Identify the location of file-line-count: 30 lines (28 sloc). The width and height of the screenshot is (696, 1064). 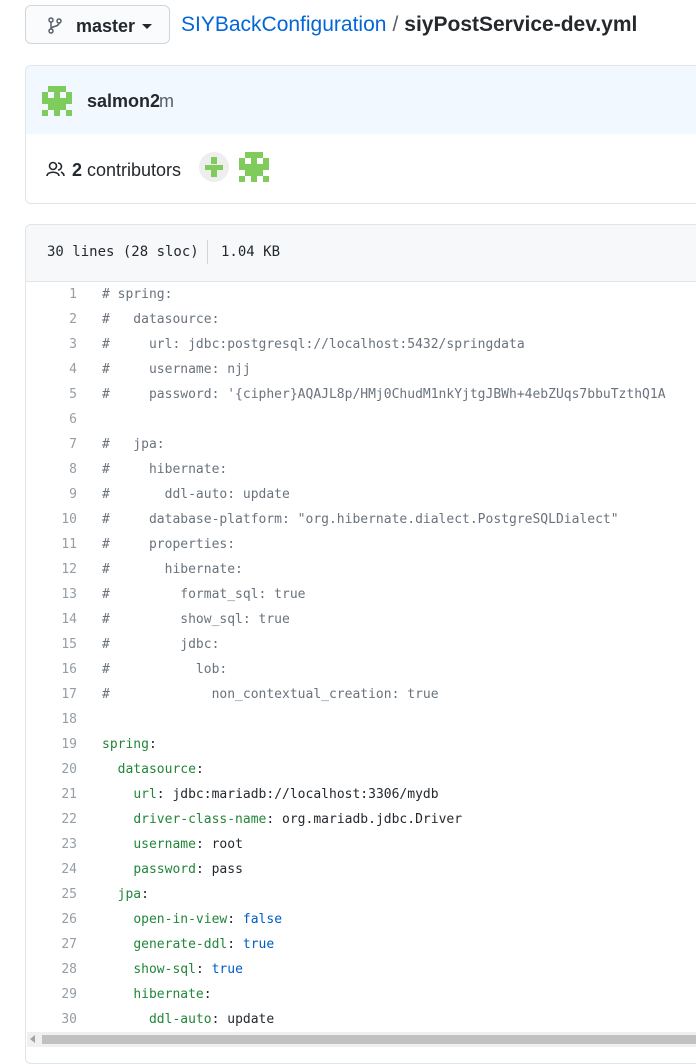
(123, 252).